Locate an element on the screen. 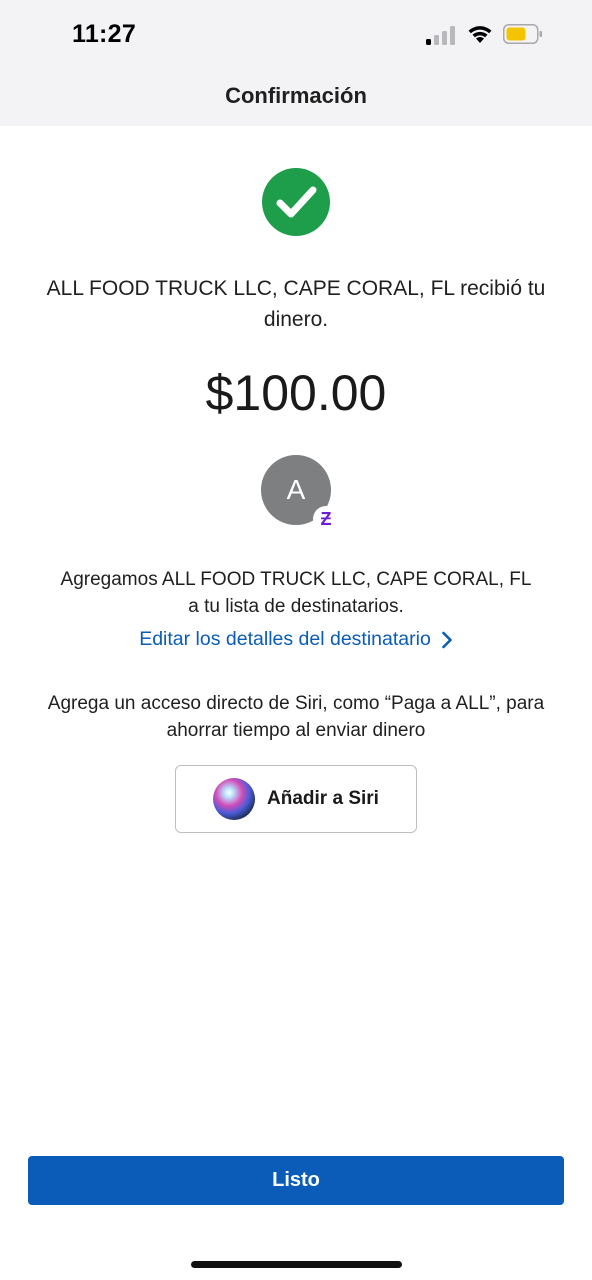  chevron-right-icon is located at coordinates (446, 639).